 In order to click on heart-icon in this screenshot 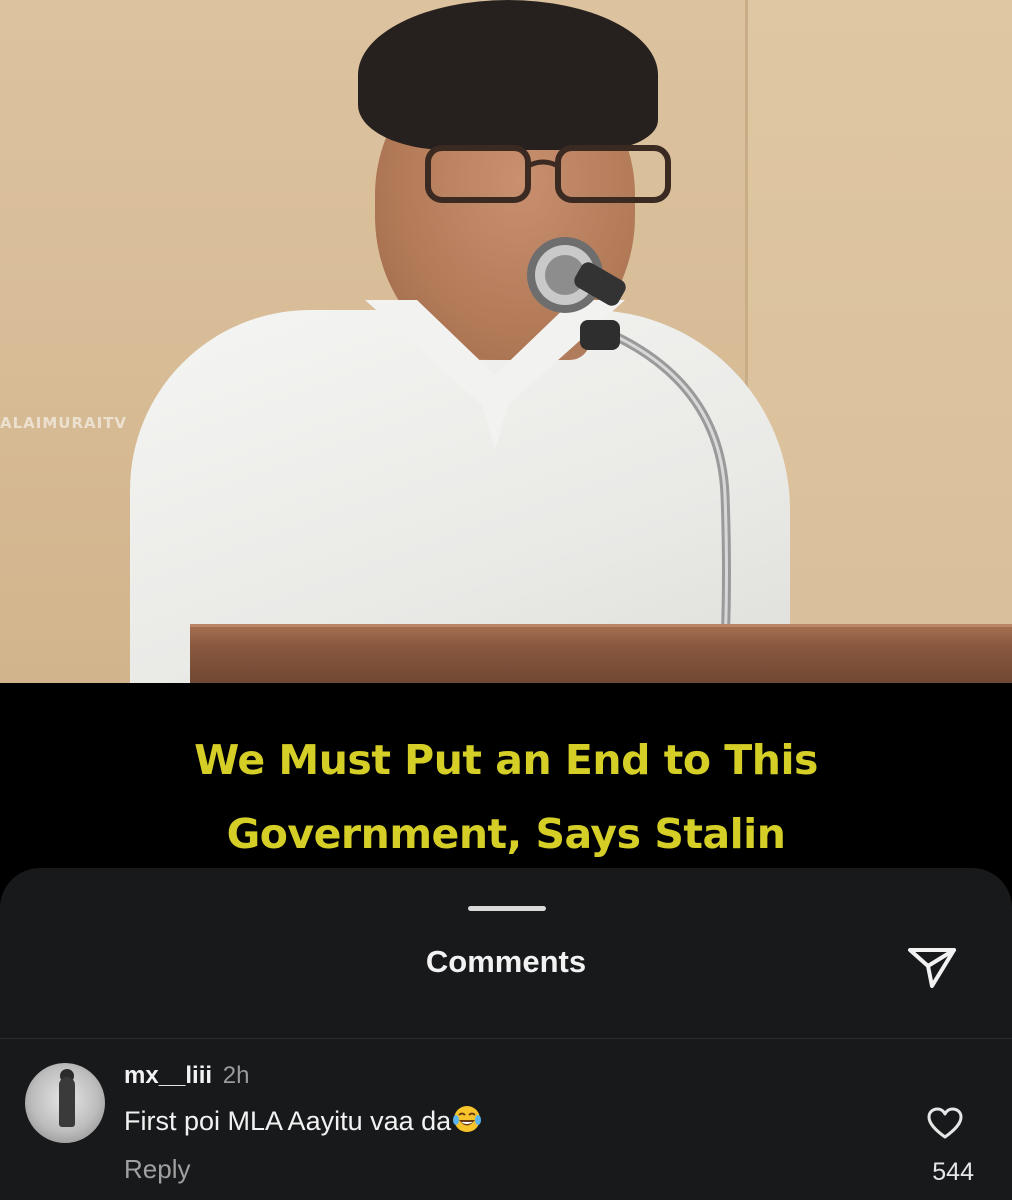, I will do `click(945, 1123)`.